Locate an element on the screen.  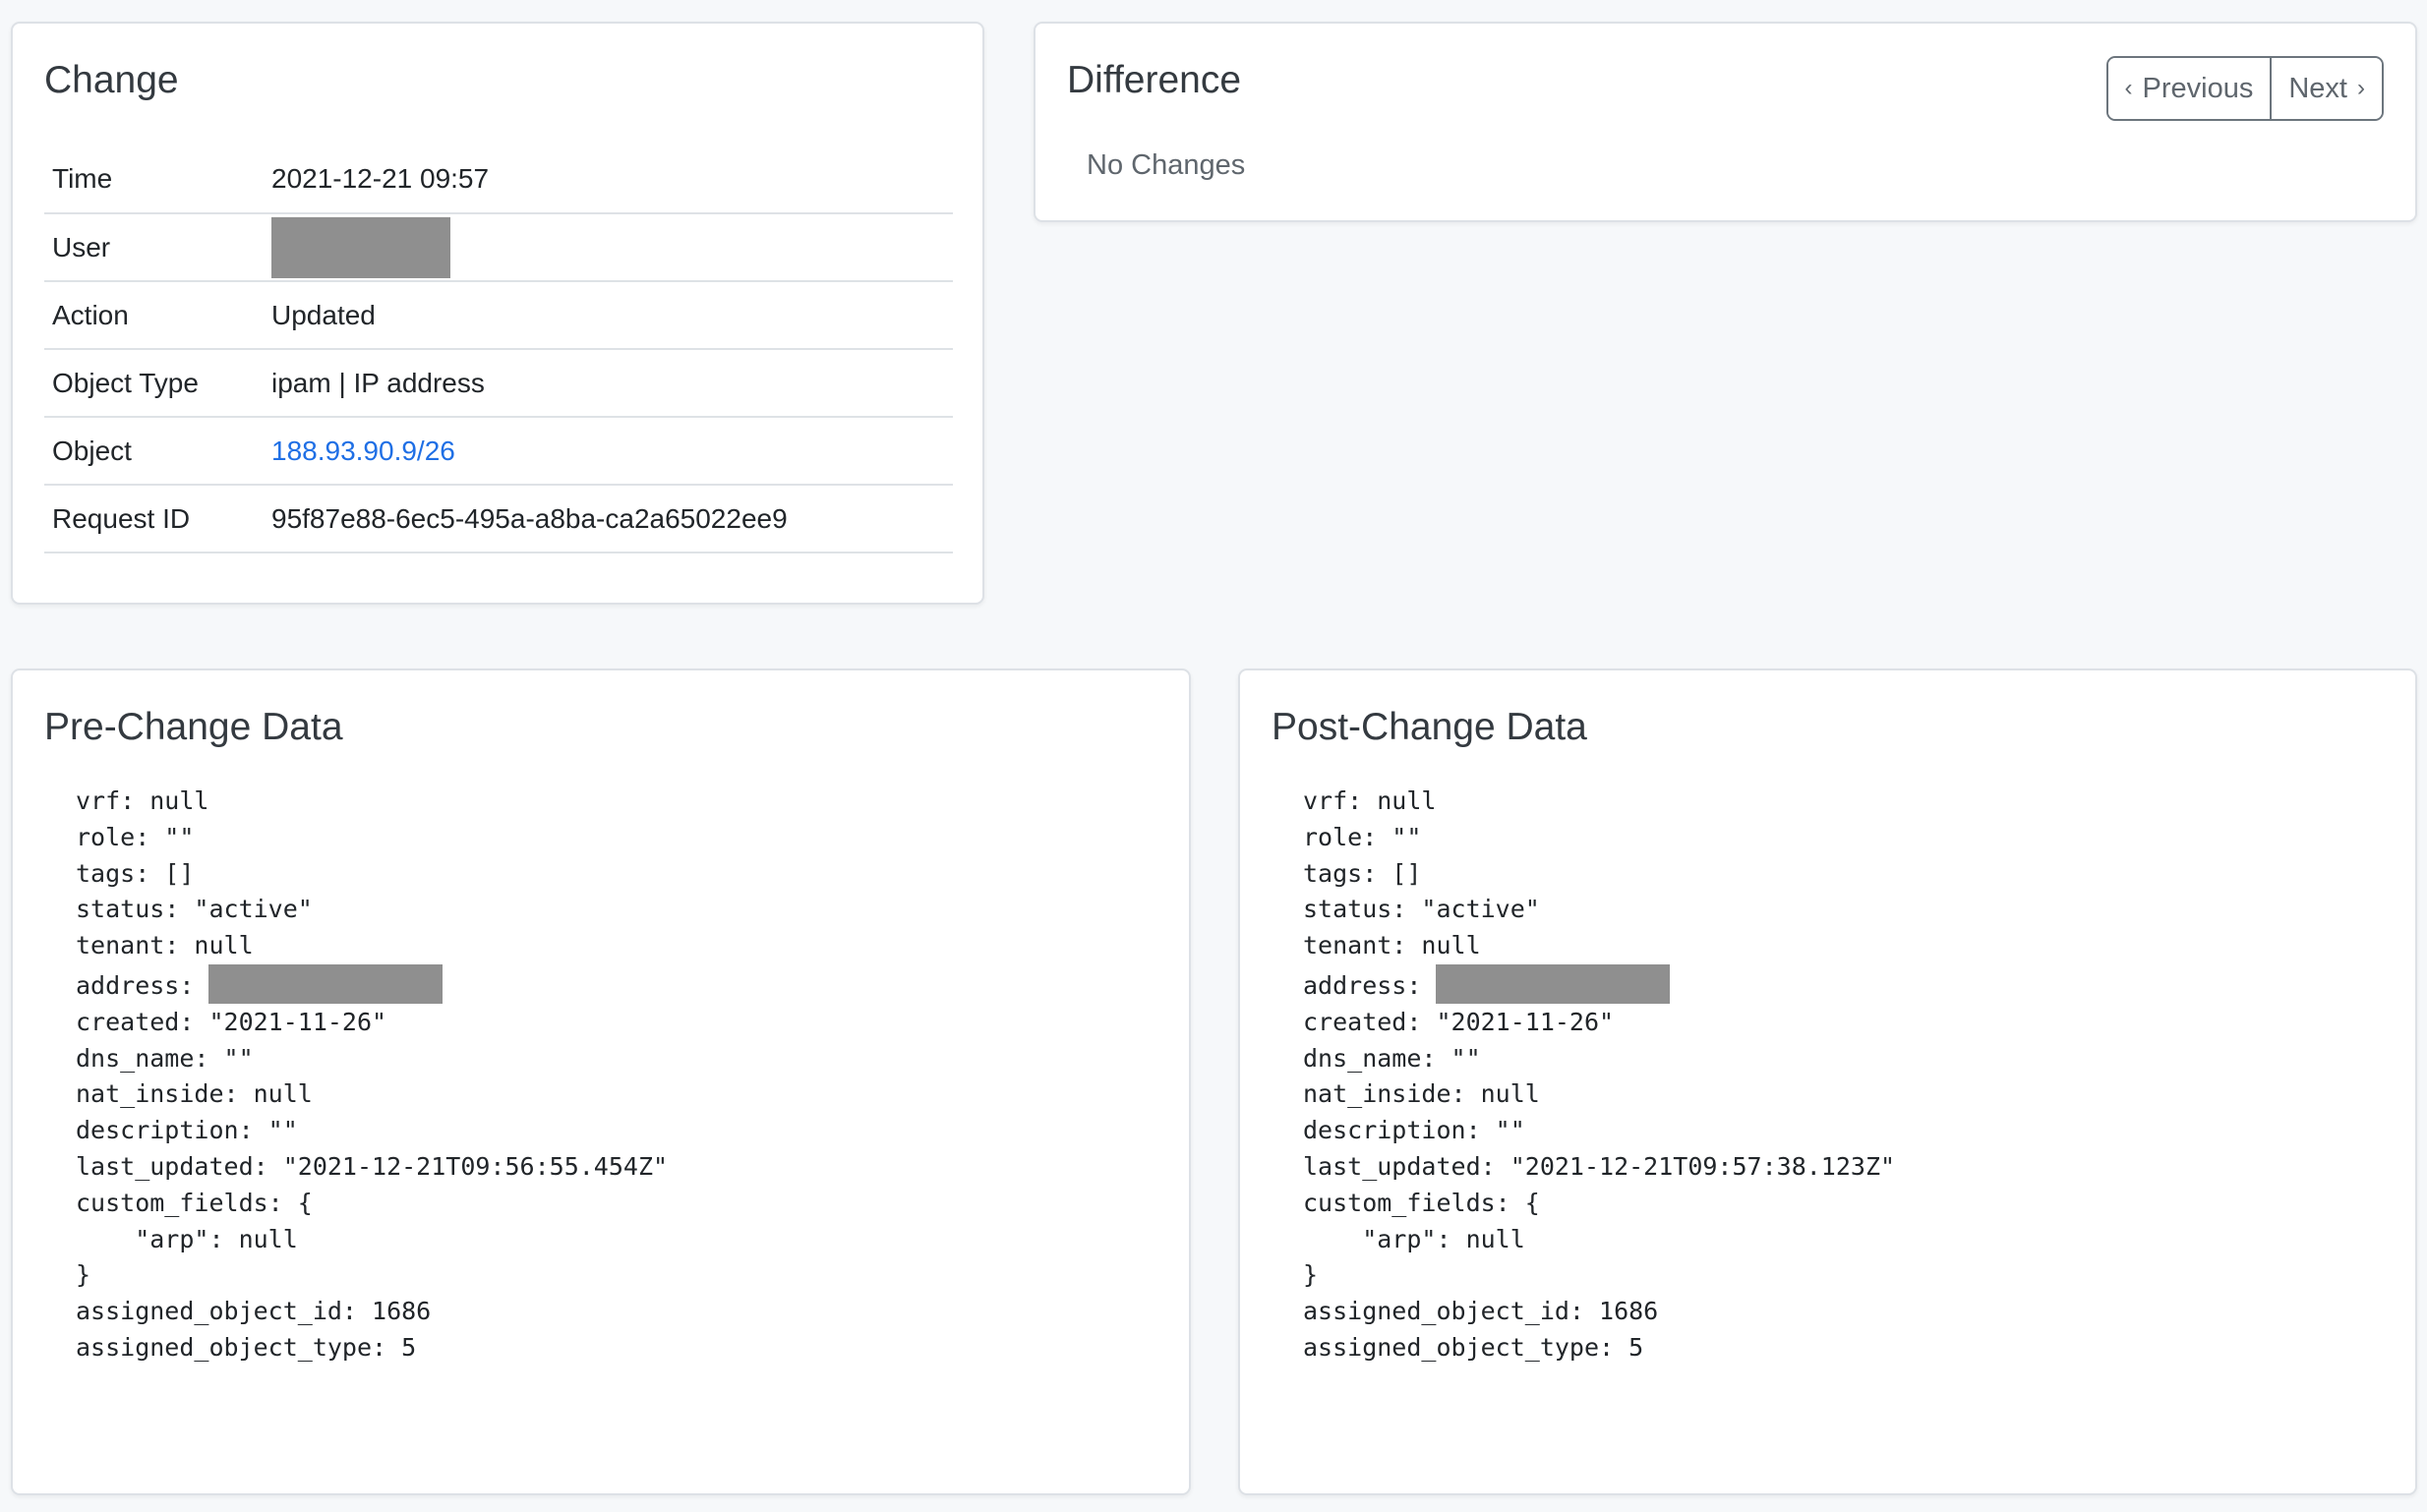
object-type-value: ipam | IP address is located at coordinates (612, 383).